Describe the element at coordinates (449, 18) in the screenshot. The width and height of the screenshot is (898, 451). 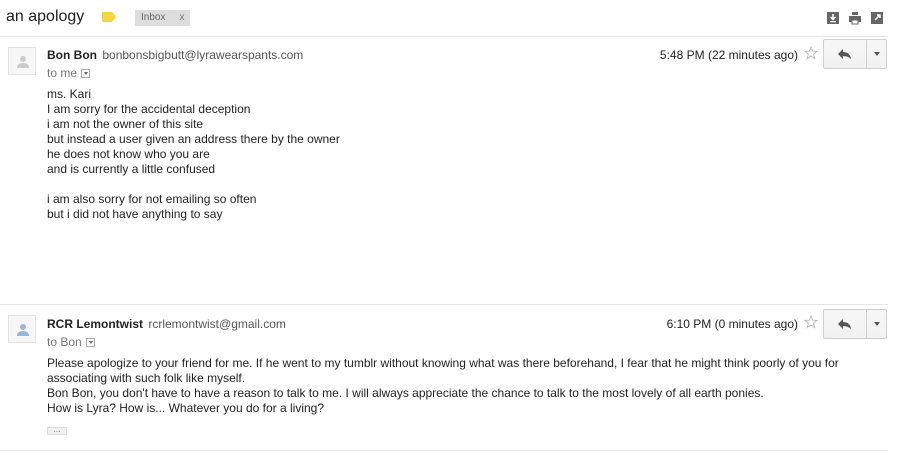
I see `subject-bar: an apology Inbox x` at that location.